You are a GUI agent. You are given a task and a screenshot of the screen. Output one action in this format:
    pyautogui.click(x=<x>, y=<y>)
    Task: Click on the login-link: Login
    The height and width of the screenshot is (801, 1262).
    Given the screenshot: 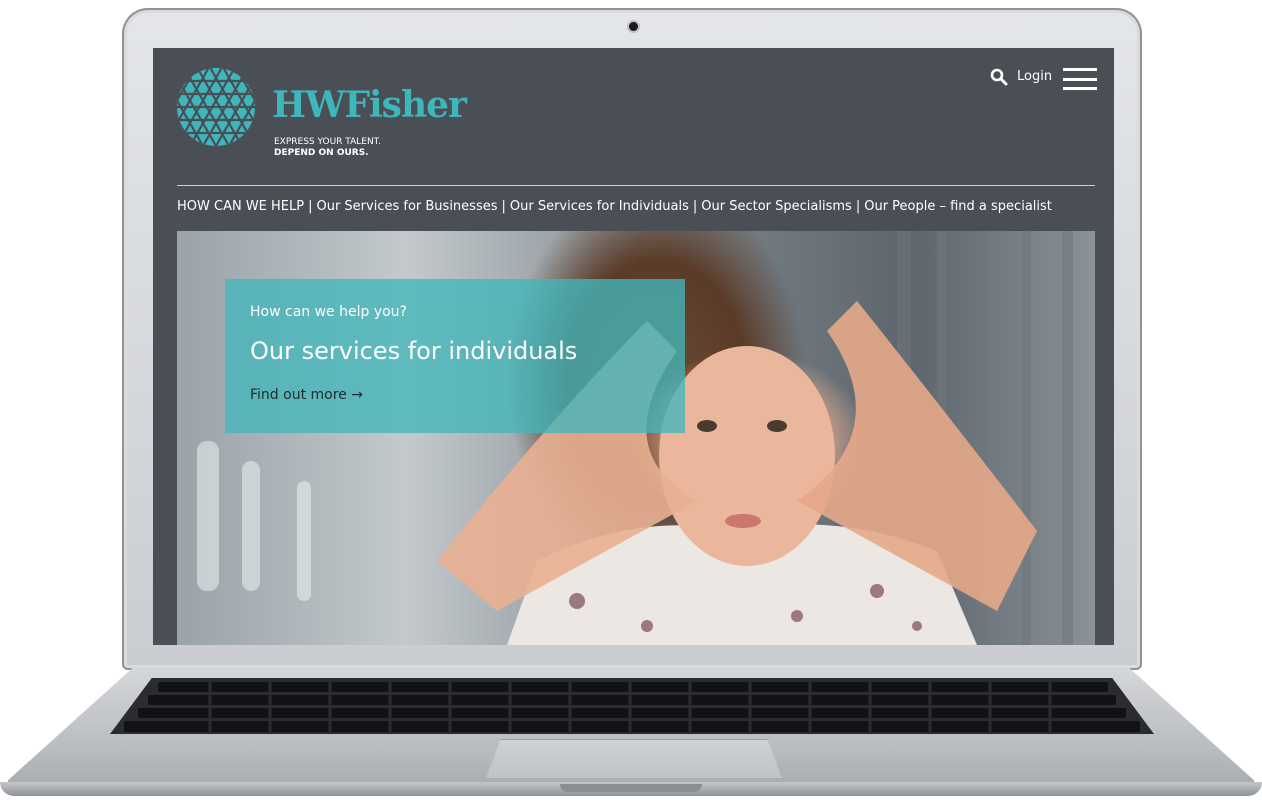 What is the action you would take?
    pyautogui.click(x=1034, y=76)
    